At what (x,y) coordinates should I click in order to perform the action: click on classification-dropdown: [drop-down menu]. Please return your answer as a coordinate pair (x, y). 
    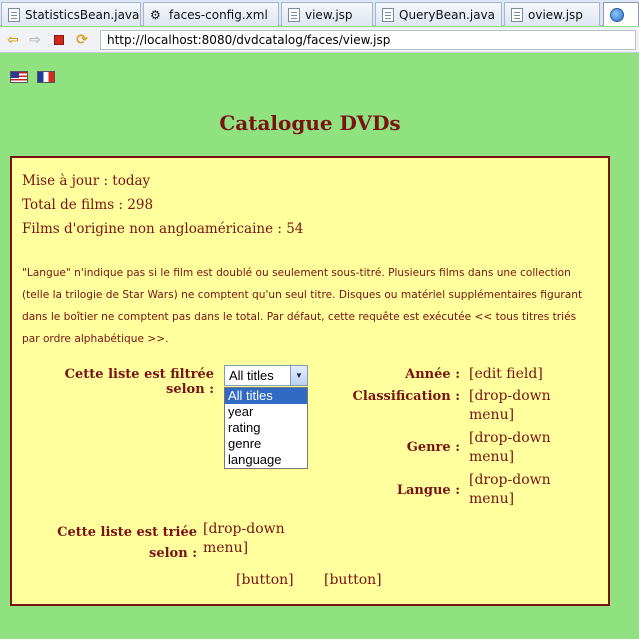
    Looking at the image, I should click on (519, 406).